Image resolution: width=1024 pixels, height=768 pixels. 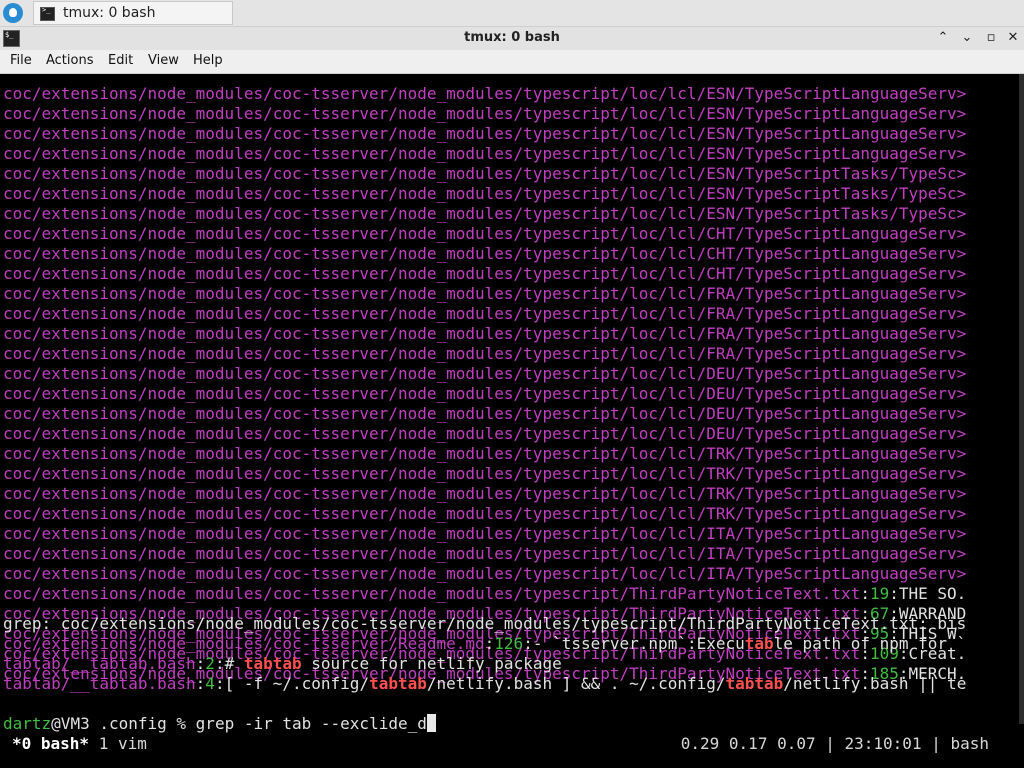 I want to click on result-lineno: 126, so click(x=509, y=643).